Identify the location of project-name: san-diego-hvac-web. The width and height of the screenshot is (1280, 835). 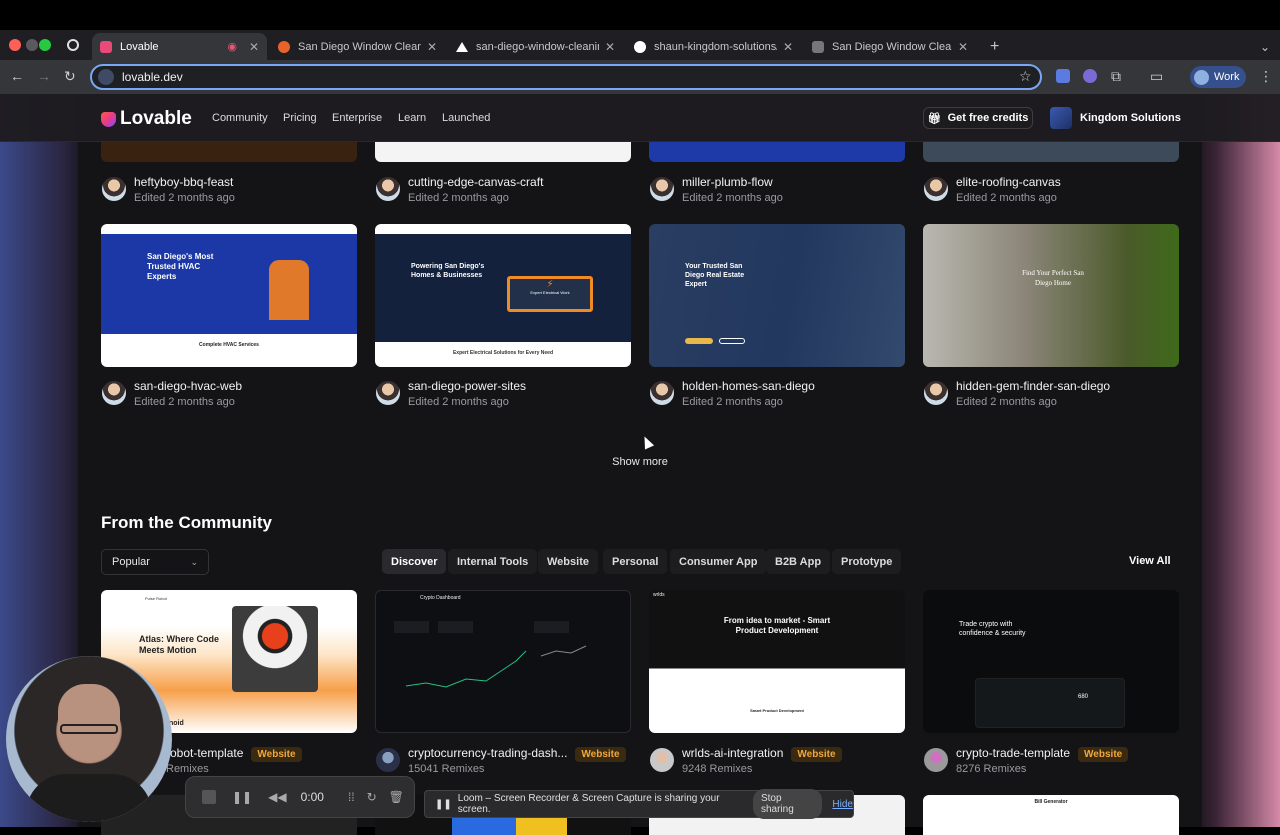
(188, 386).